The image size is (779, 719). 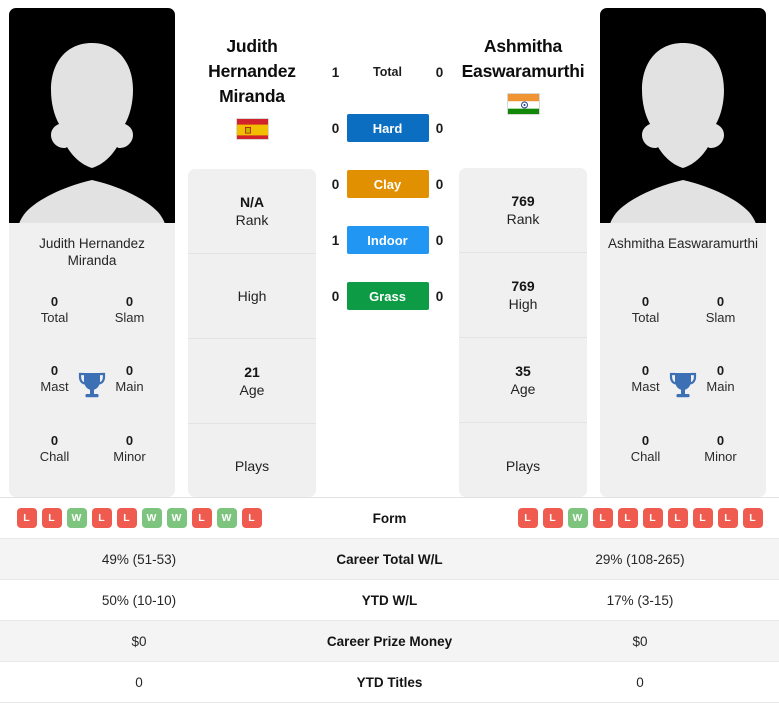 I want to click on es-flag-icon, so click(x=252, y=129).